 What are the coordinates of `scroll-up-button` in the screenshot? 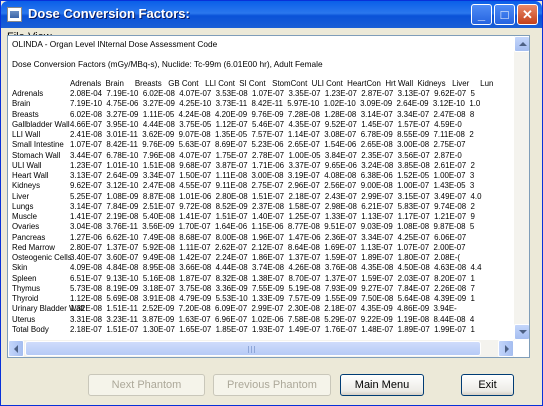 It's located at (521, 44).